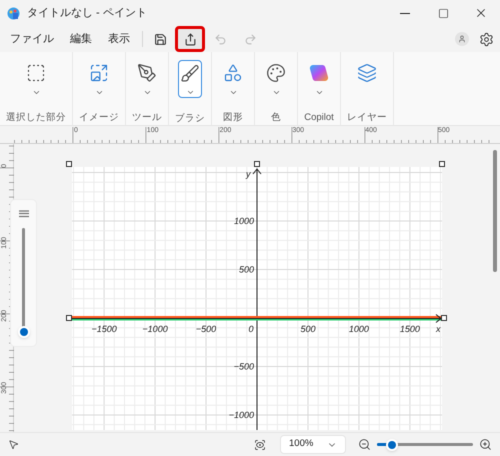 This screenshot has width=500, height=456. Describe the element at coordinates (248, 174) in the screenshot. I see `y-axis-label: y` at that location.